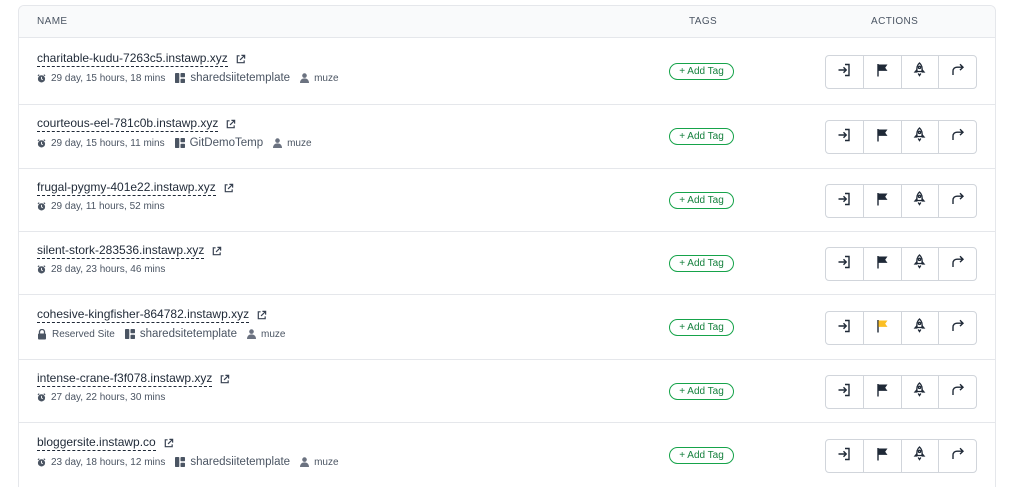 The image size is (1024, 487). Describe the element at coordinates (143, 315) in the screenshot. I see `site-link: cohesive-kingfisher-864782.instawp.xyz` at that location.